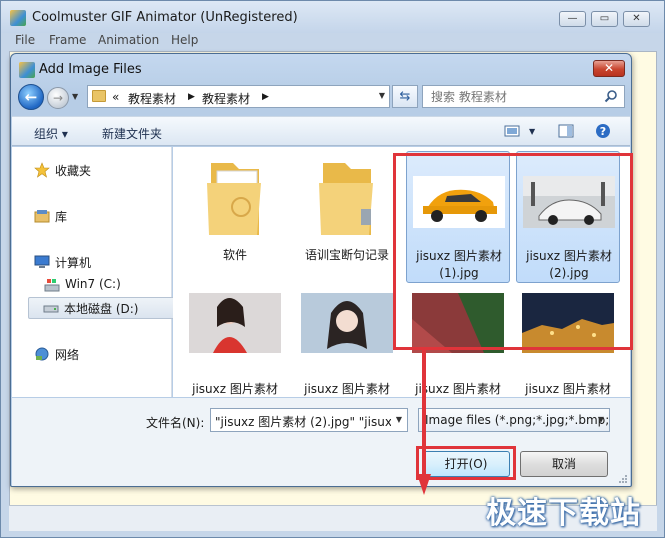  I want to click on watermark: 极速下载站, so click(563, 513).